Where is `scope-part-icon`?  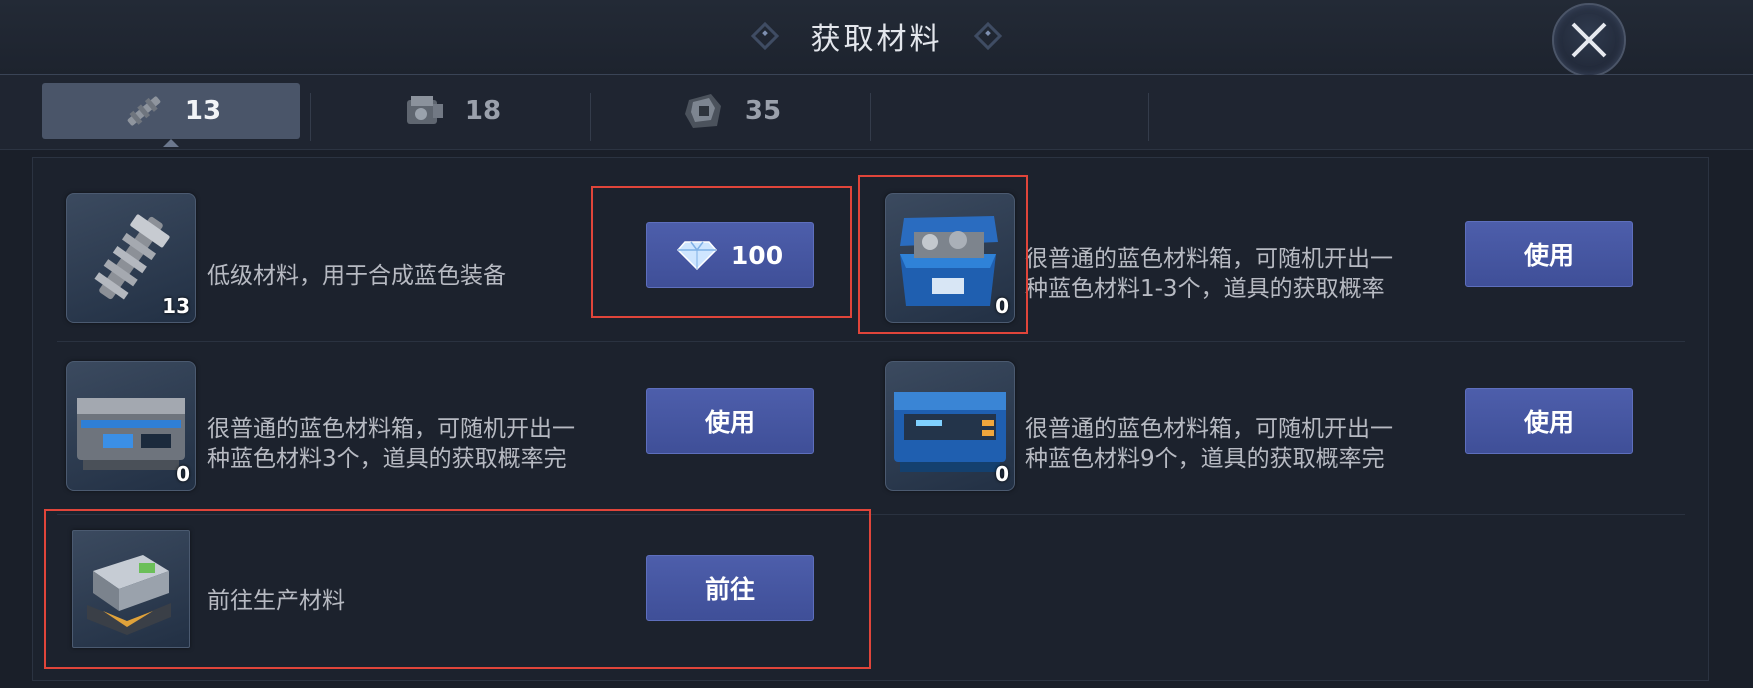
scope-part-icon is located at coordinates (144, 111).